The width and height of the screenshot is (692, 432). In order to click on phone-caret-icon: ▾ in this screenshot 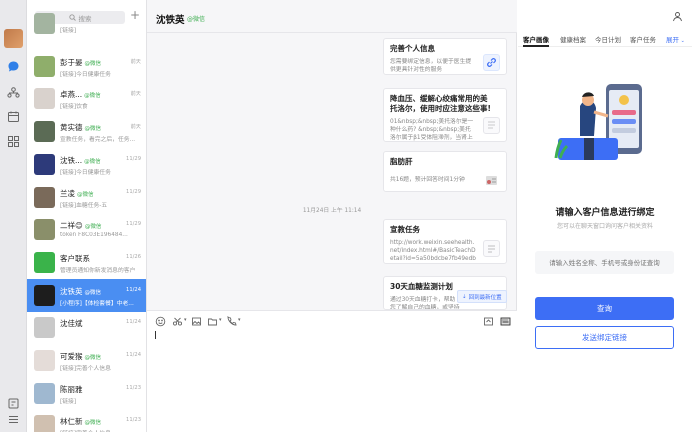, I will do `click(239, 320)`.